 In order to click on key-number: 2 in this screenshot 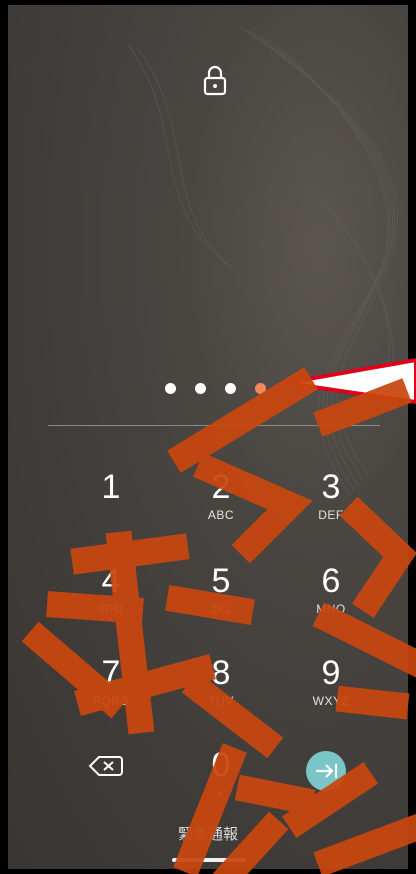, I will do `click(221, 487)`.